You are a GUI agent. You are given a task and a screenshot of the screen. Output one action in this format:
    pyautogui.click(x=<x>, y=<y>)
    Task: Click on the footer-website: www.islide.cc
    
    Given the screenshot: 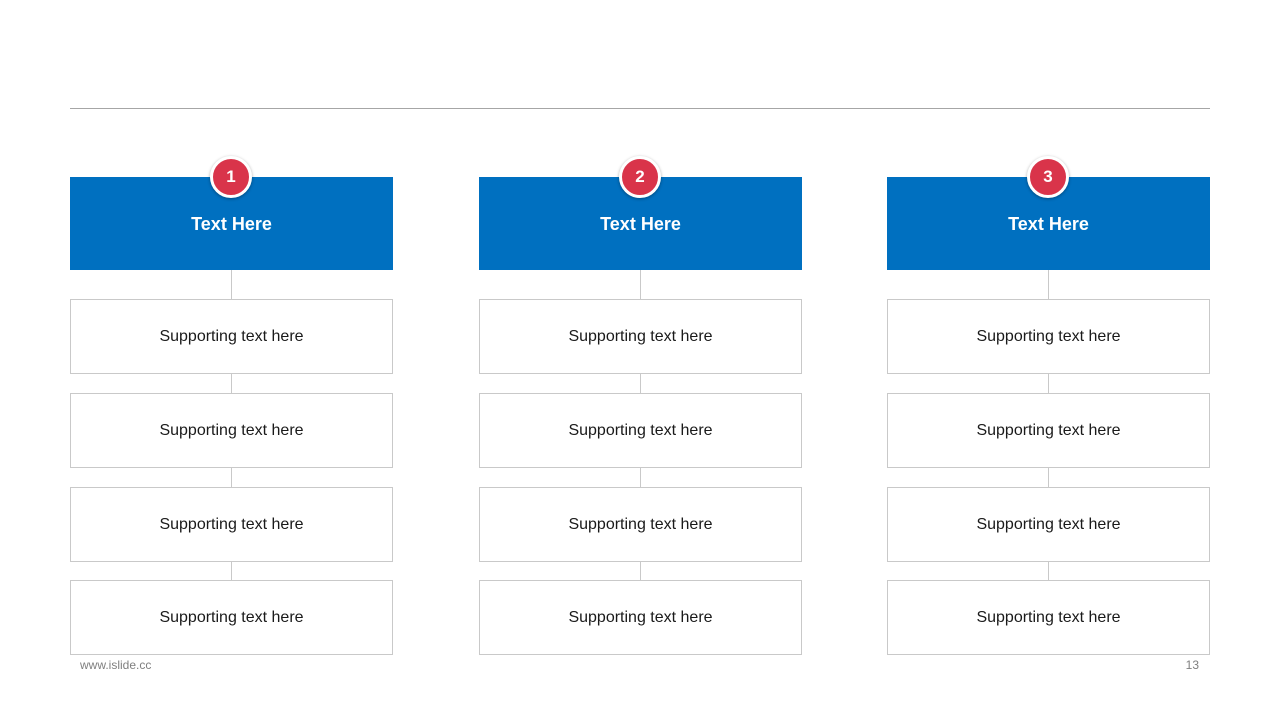 What is the action you would take?
    pyautogui.click(x=116, y=665)
    